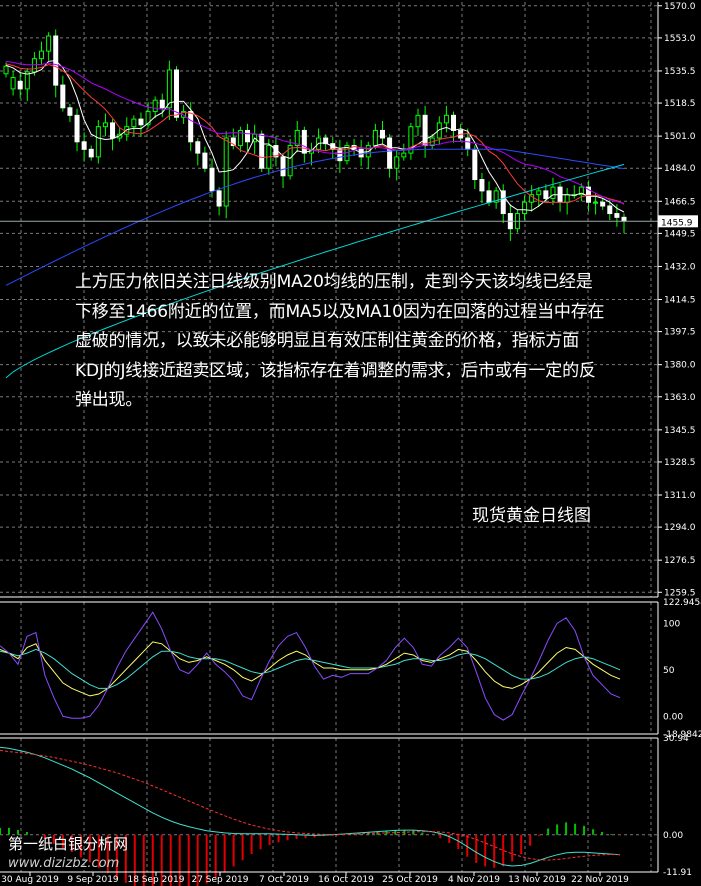 This screenshot has height=886, width=701. Describe the element at coordinates (680, 202) in the screenshot. I see `y-tick-label: 1466.5` at that location.